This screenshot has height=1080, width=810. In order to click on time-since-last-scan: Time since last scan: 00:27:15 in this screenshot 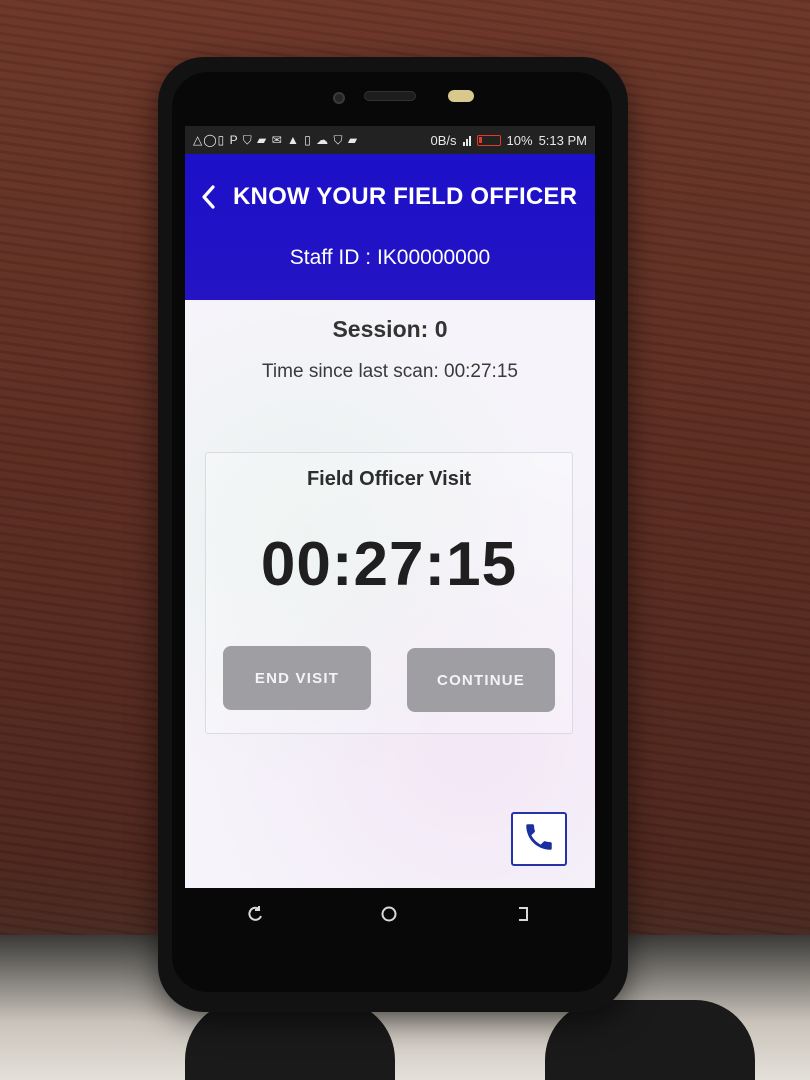, I will do `click(390, 371)`.